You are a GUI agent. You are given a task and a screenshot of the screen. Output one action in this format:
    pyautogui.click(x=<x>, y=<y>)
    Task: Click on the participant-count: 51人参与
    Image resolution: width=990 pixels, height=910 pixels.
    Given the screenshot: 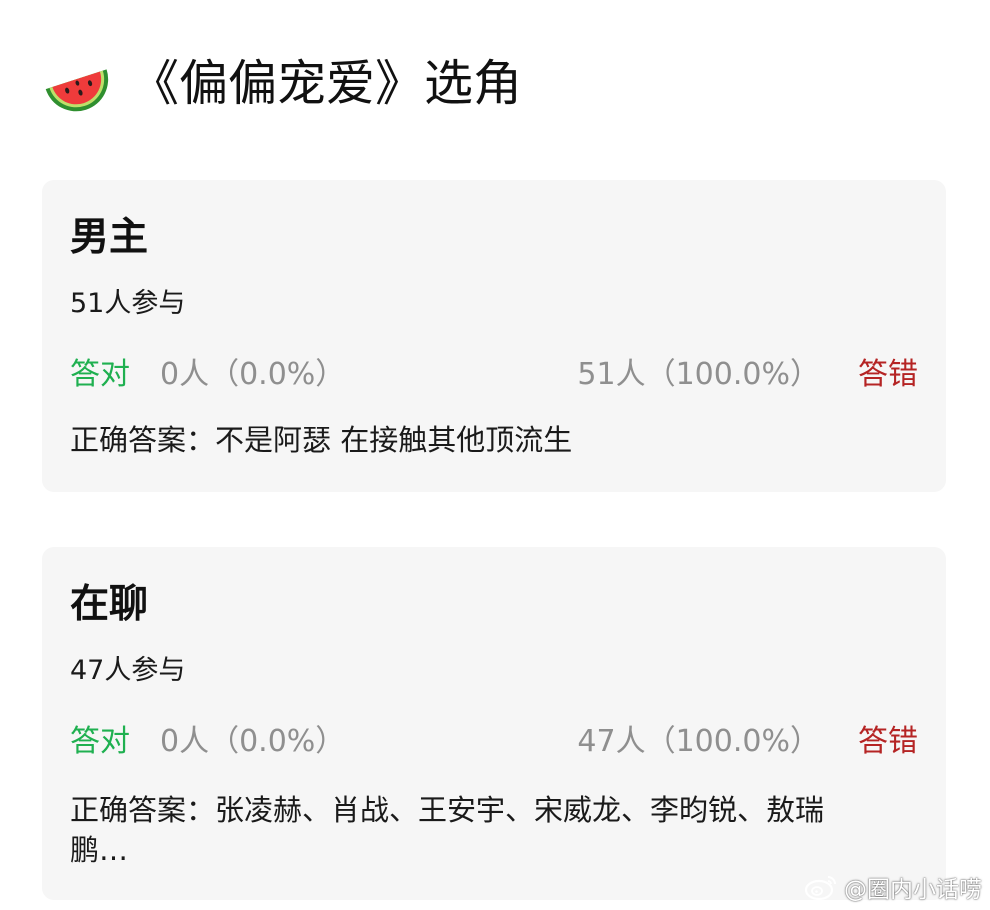 What is the action you would take?
    pyautogui.click(x=128, y=303)
    